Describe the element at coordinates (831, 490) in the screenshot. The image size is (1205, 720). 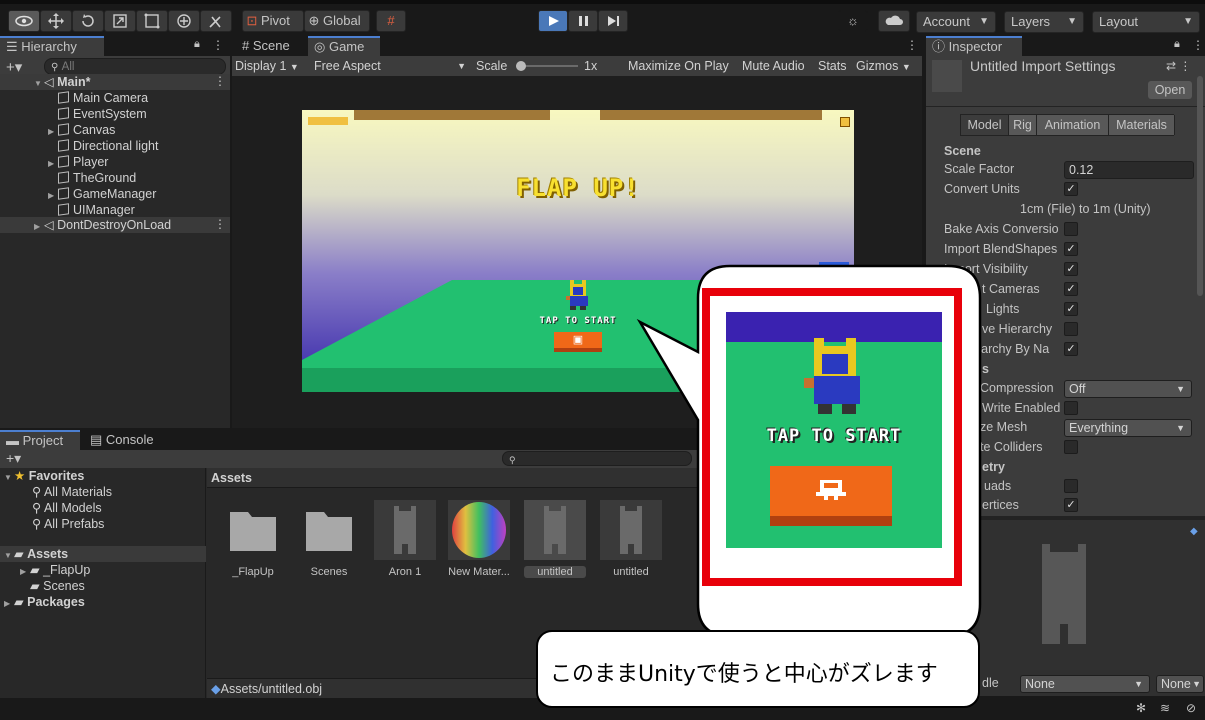
I see `gamepad-icon` at that location.